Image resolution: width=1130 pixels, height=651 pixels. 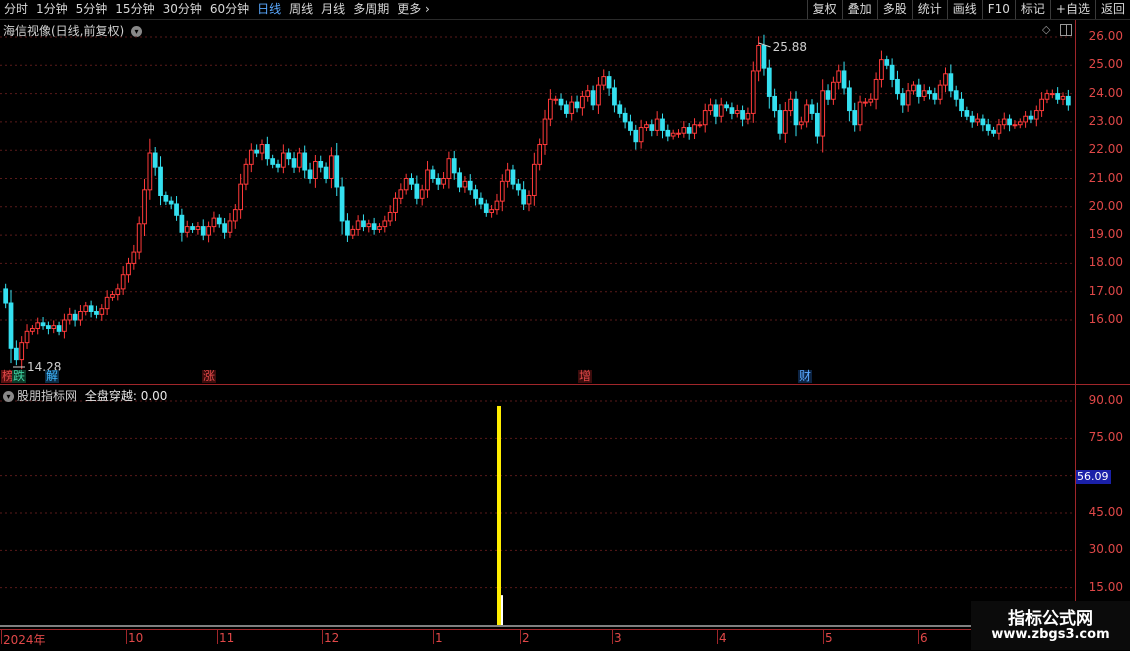 I want to click on period-tab: 日线, so click(x=269, y=9).